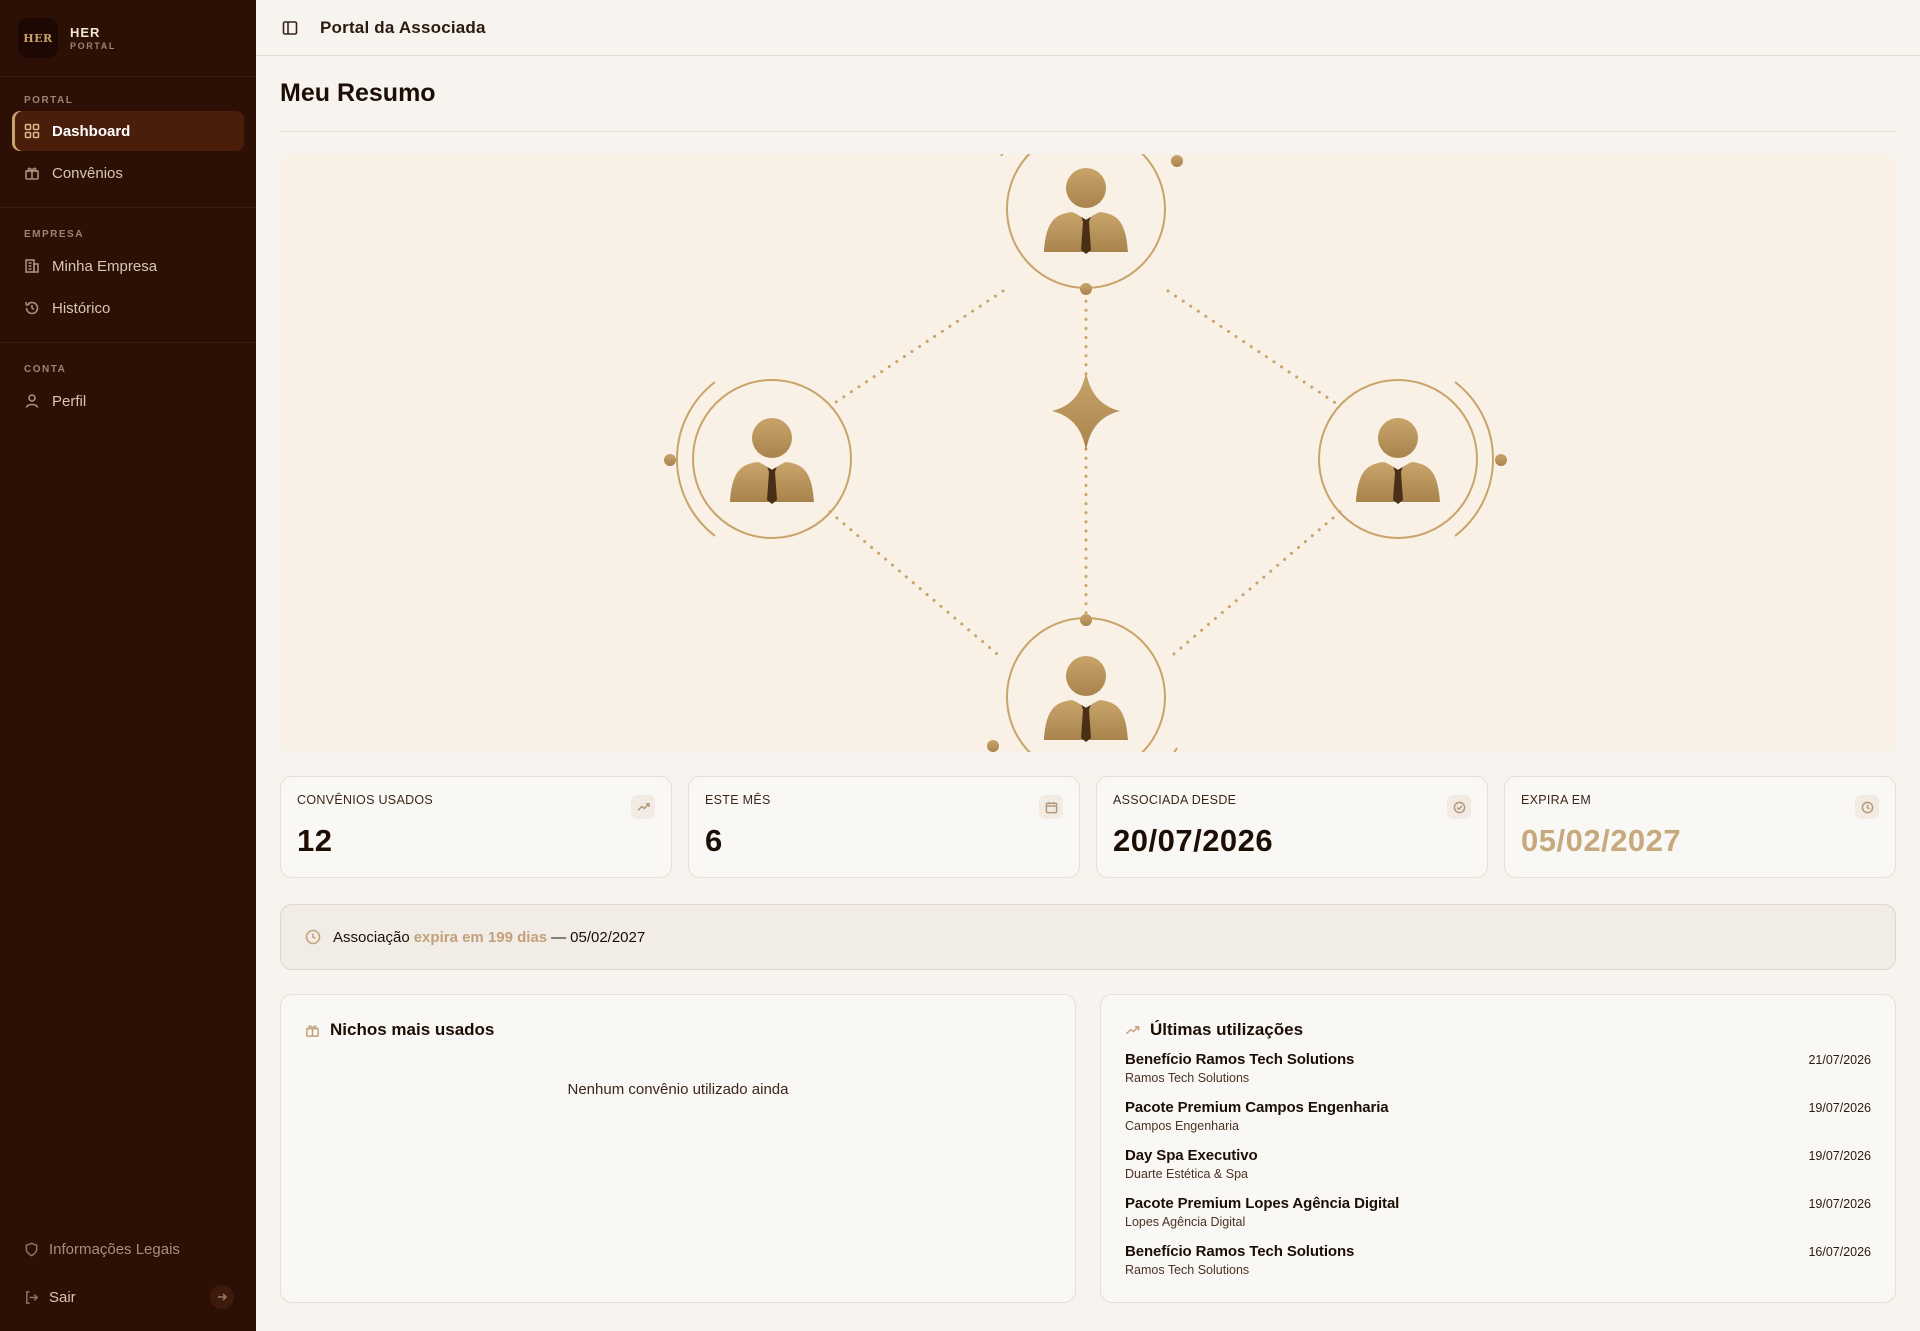  I want to click on usage-name: Day Spa Executivo, so click(1191, 1155).